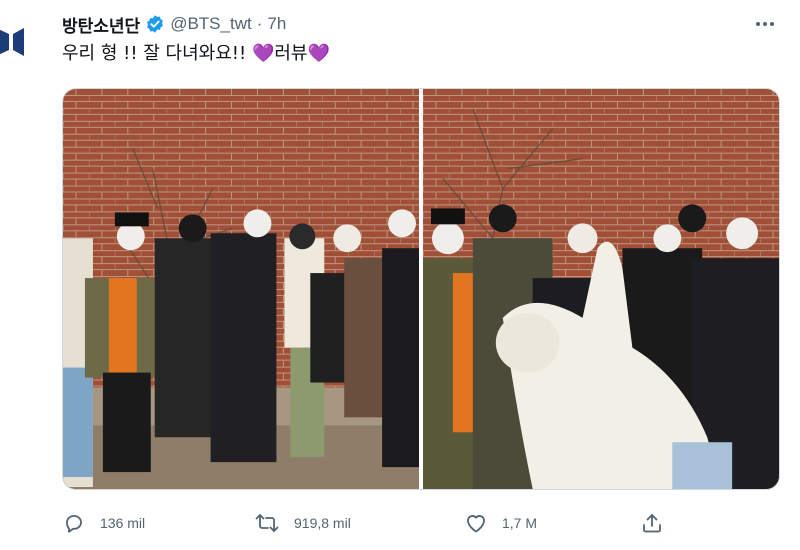  What do you see at coordinates (362, 523) in the screenshot?
I see `action-bar: 136 mil 919,8 mil 1,7 M` at bounding box center [362, 523].